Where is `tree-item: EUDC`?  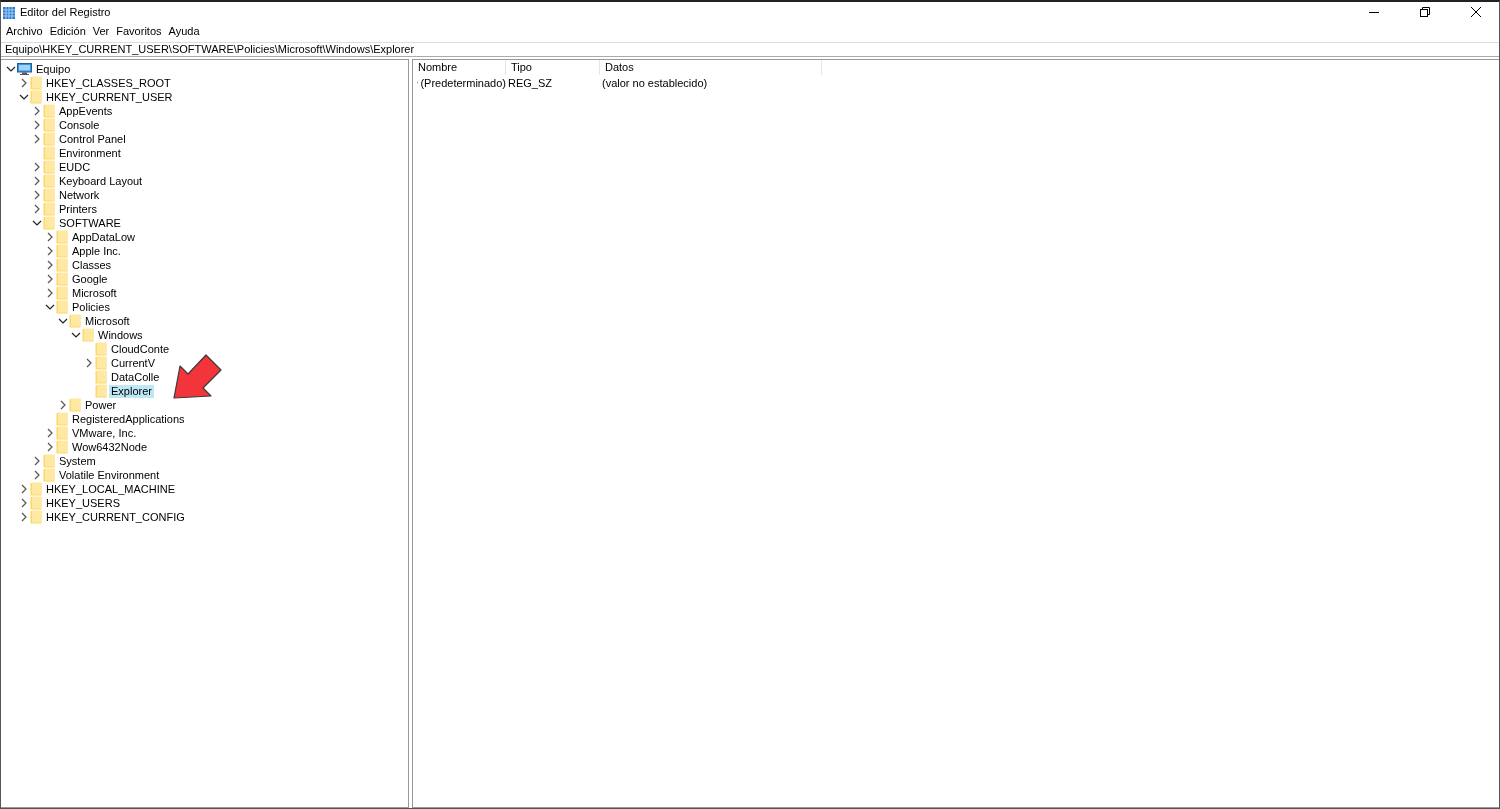
tree-item: EUDC is located at coordinates (75, 167).